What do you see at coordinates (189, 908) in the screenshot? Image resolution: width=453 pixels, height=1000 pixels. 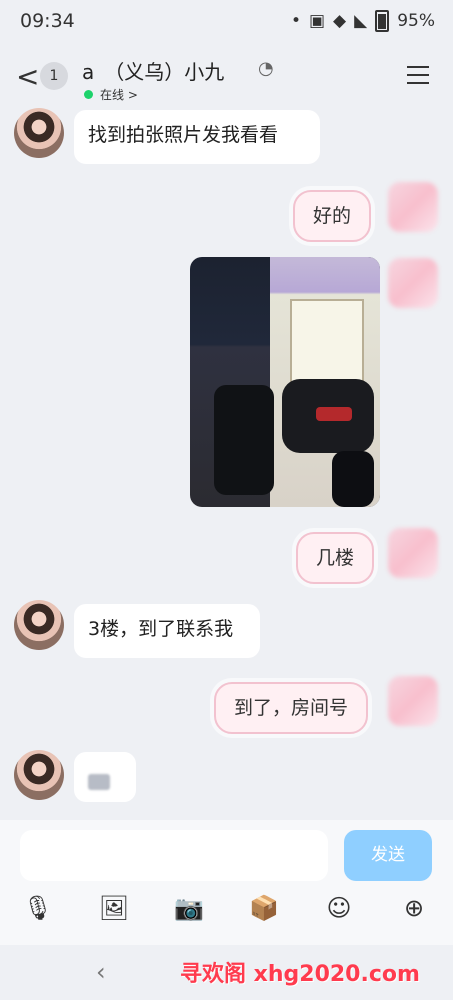 I see `camera-icon: 📷` at bounding box center [189, 908].